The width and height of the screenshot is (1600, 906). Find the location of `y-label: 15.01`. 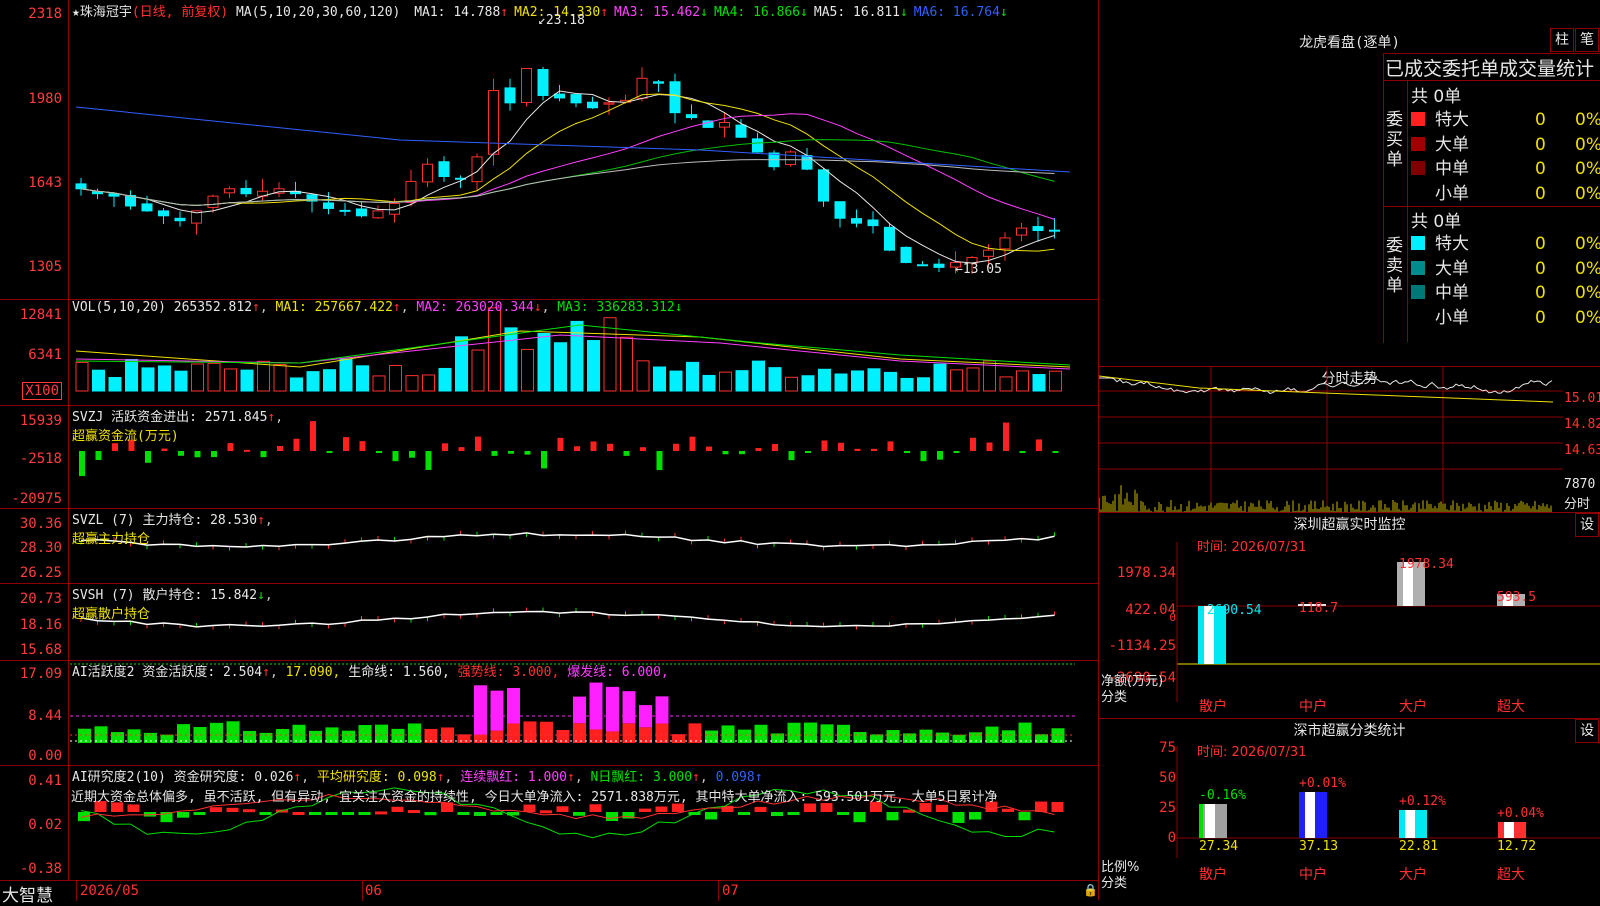

y-label: 15.01 is located at coordinates (1582, 398).